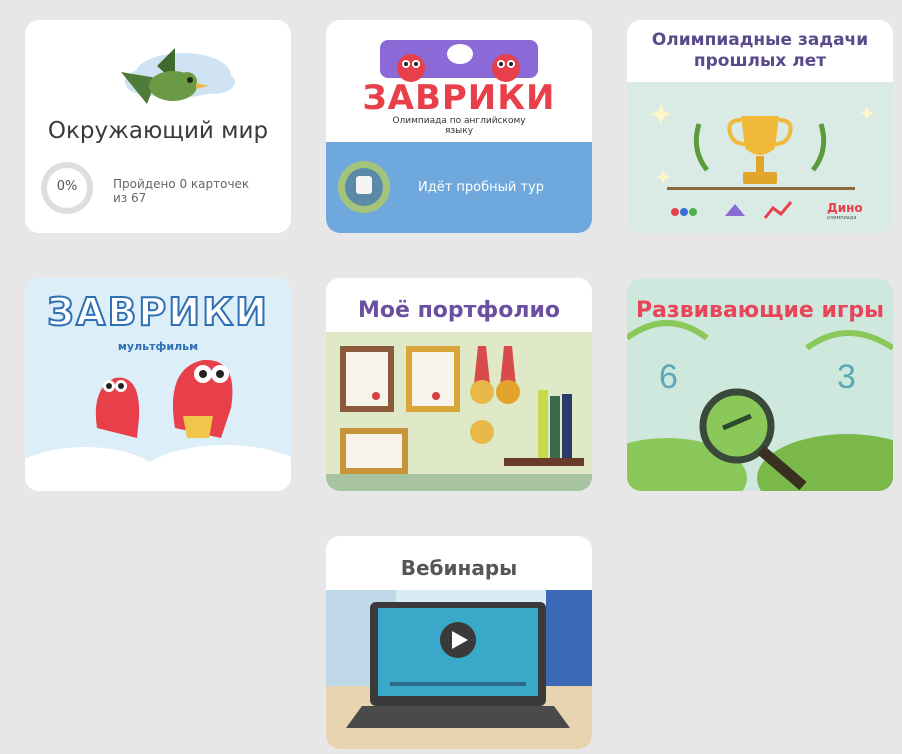 The image size is (902, 754). What do you see at coordinates (459, 310) in the screenshot?
I see `card-title: Моё портфолио` at bounding box center [459, 310].